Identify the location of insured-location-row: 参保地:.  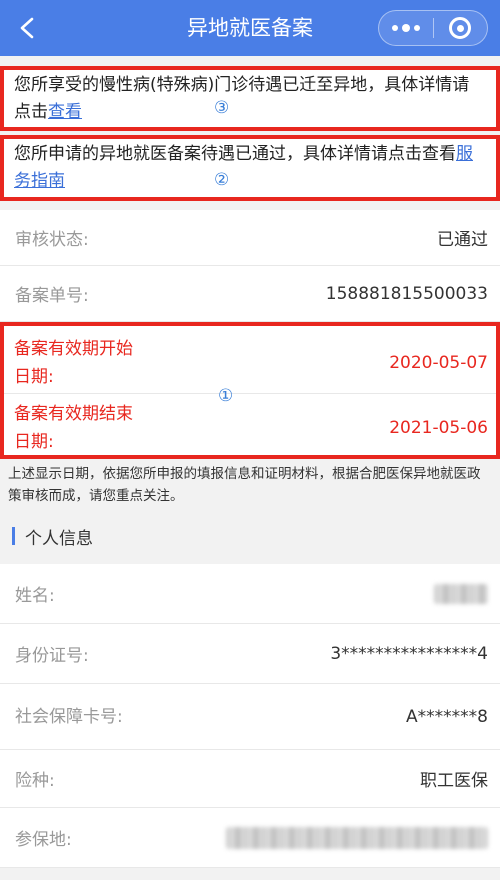
(250, 838).